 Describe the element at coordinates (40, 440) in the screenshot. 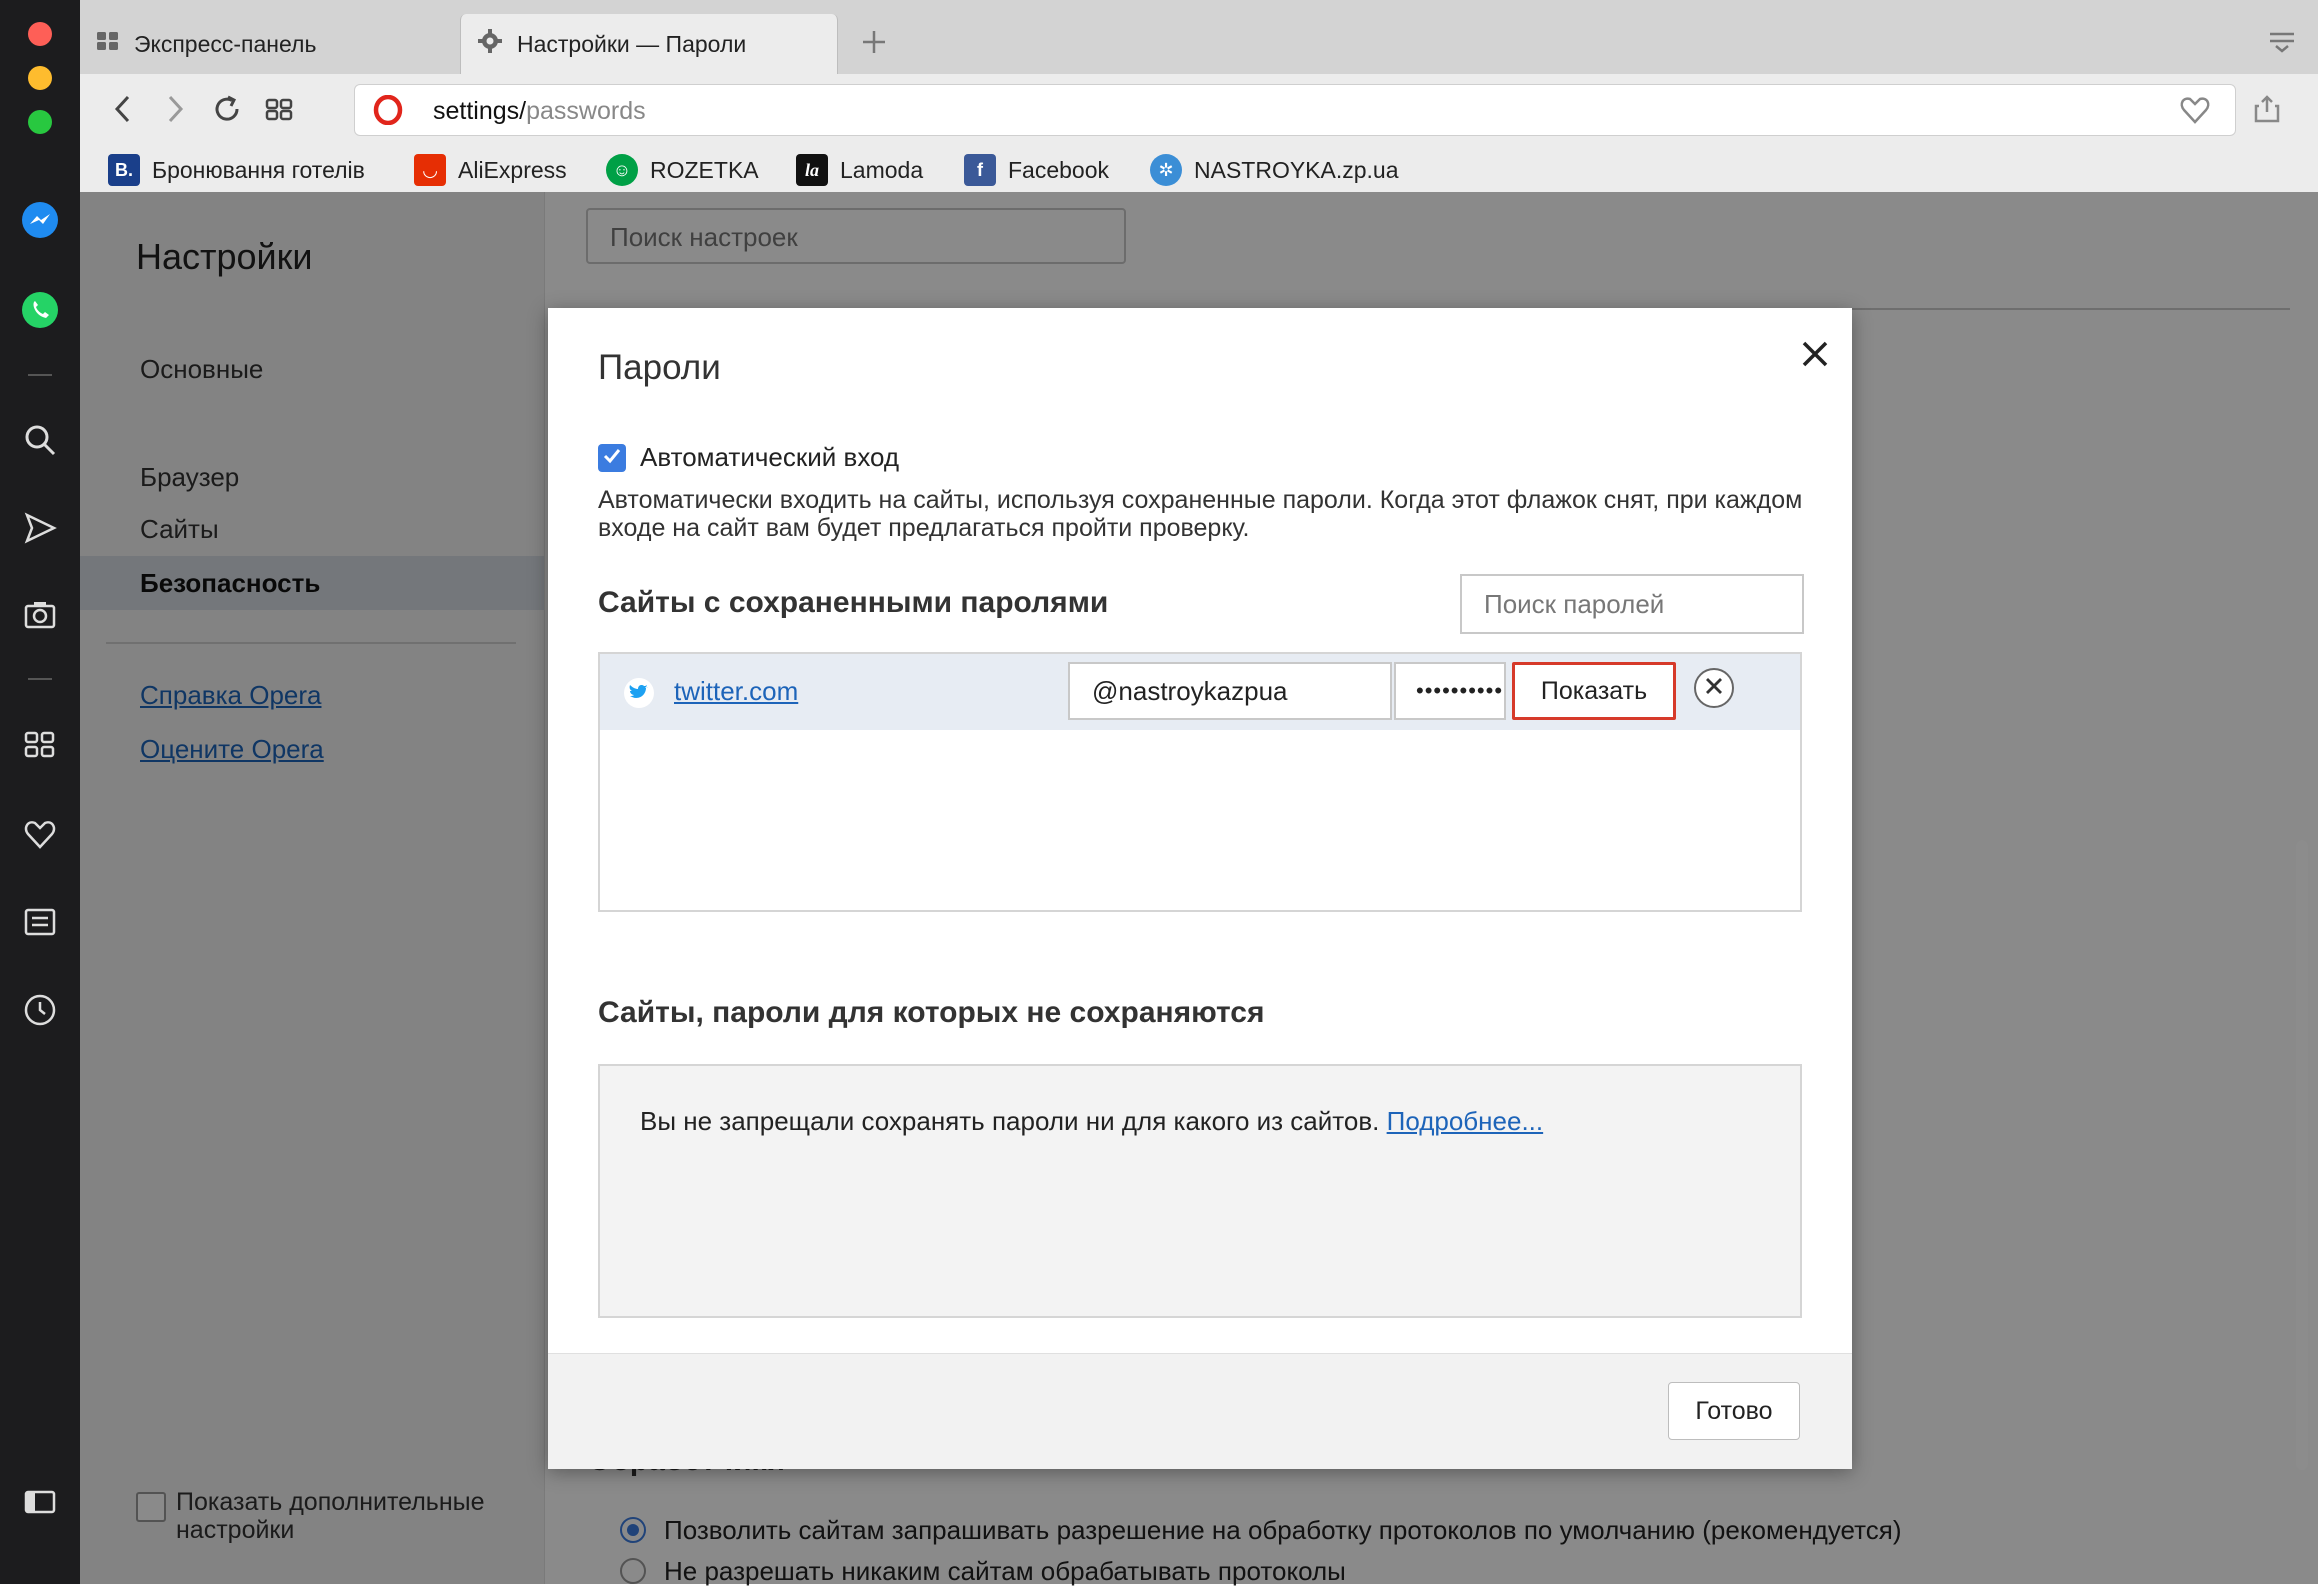

I see `search-icon` at that location.